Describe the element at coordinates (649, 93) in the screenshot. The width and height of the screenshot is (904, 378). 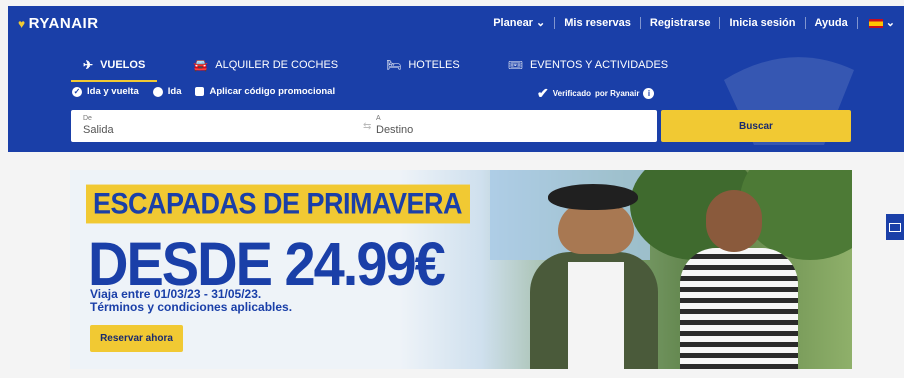
I see `info-icon: i` at that location.